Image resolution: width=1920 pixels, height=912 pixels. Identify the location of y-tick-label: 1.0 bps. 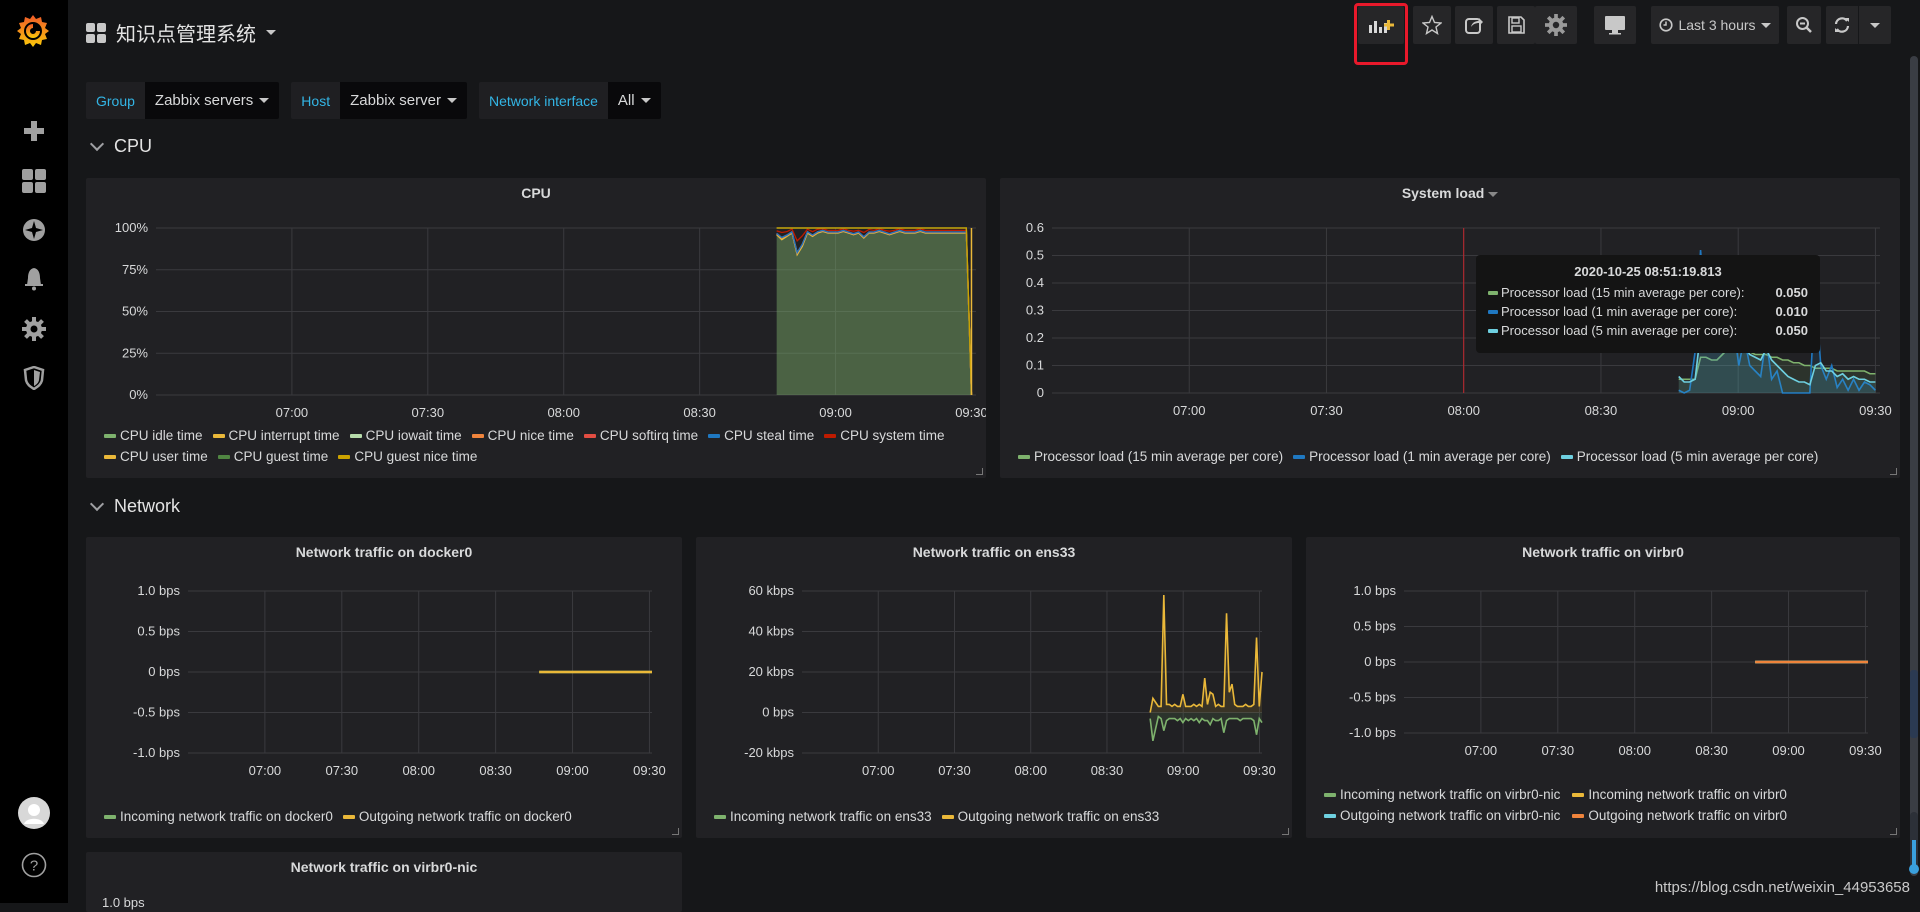
(1374, 590).